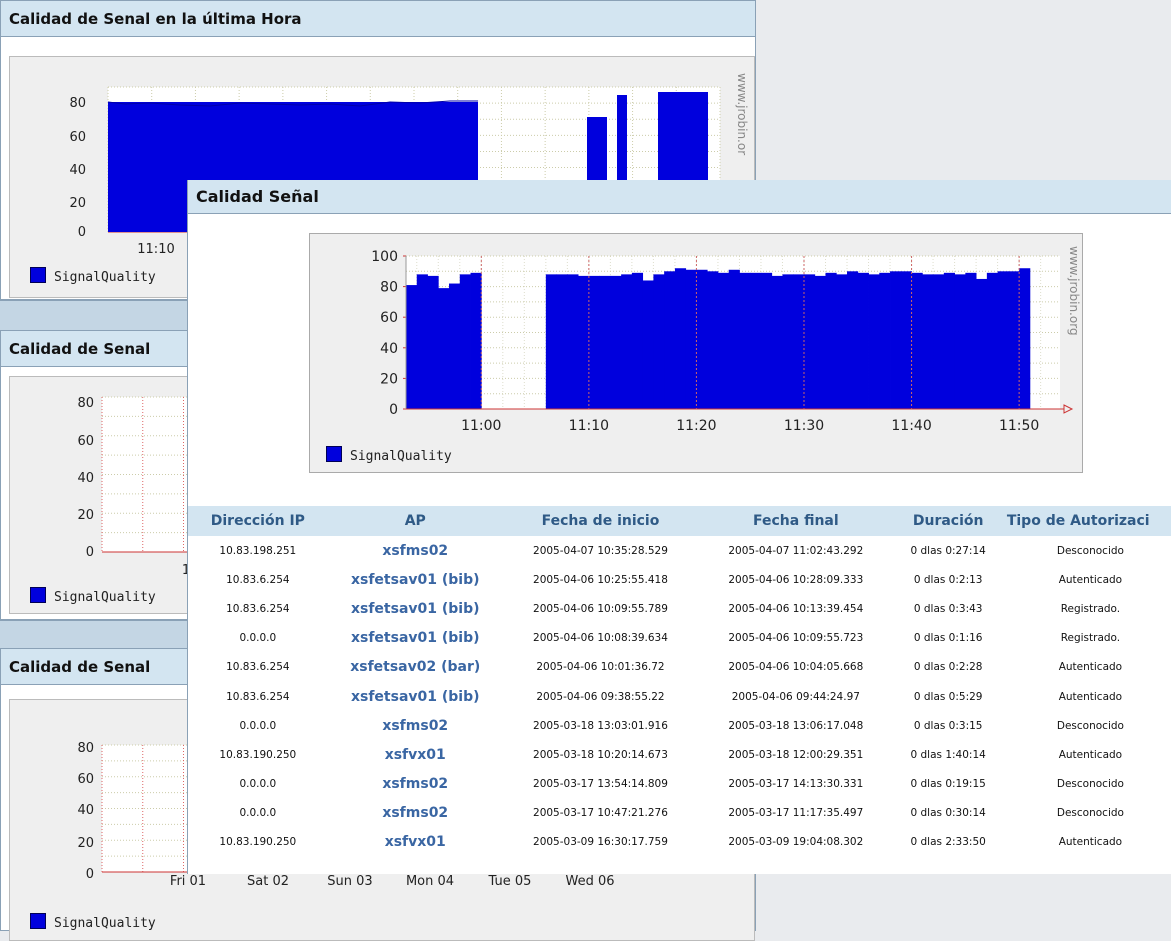 The height and width of the screenshot is (941, 1171). What do you see at coordinates (796, 725) in the screenshot?
I see `cell-end: 2005-03-18 13:06:17.048` at bounding box center [796, 725].